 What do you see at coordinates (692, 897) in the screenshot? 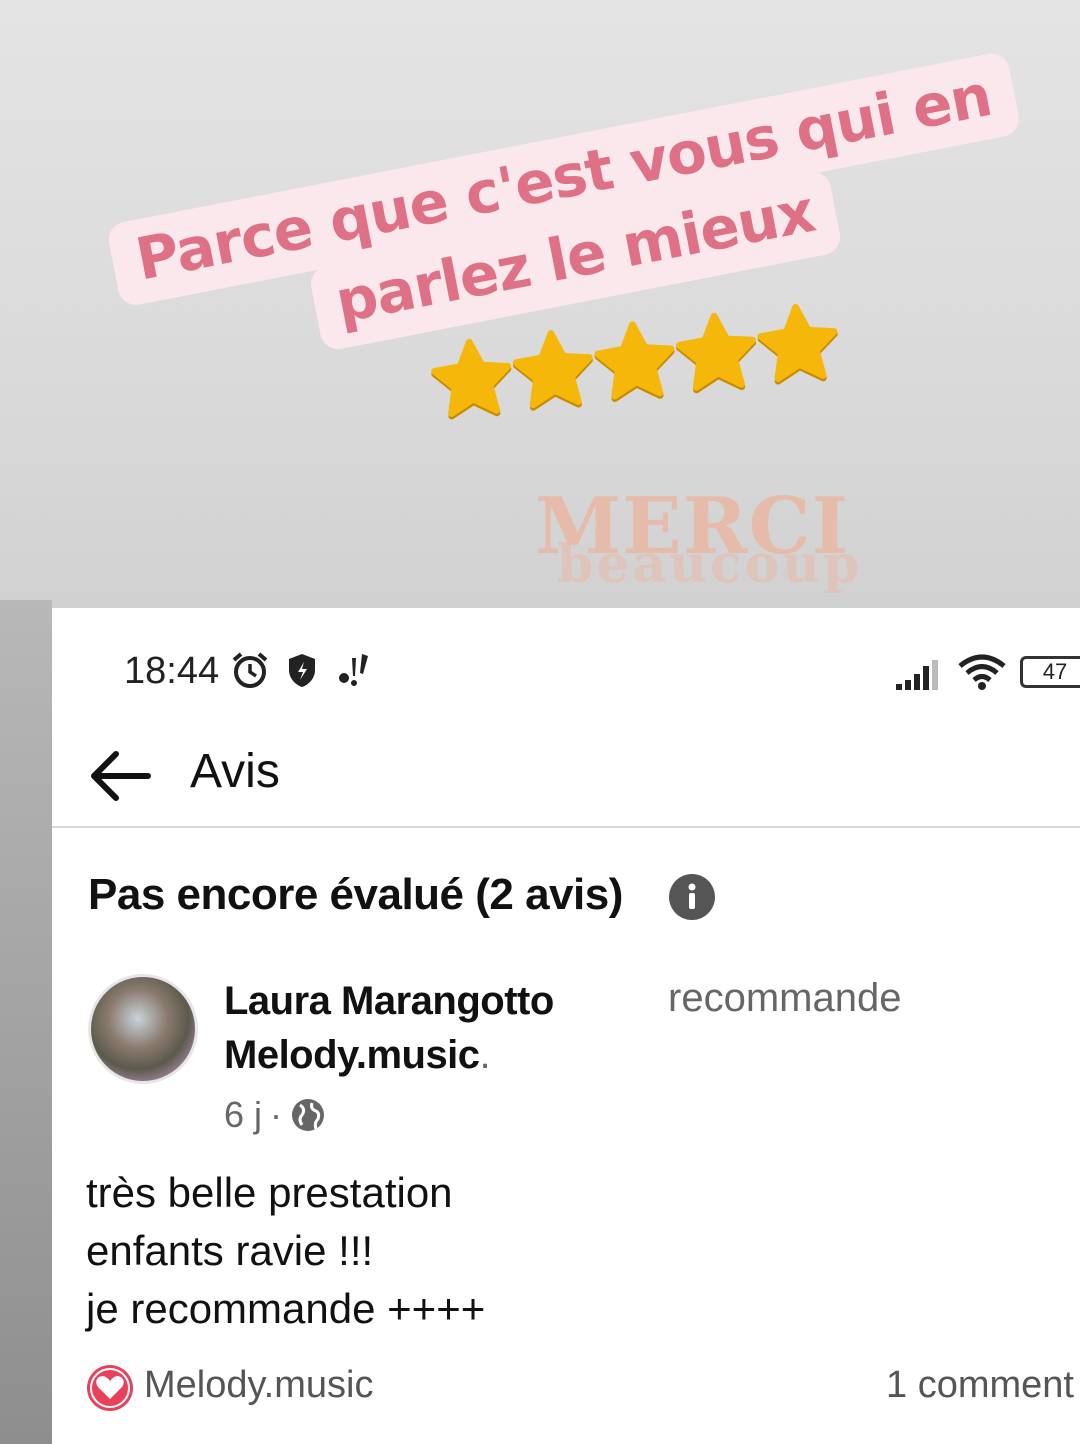
I see `info-icon` at bounding box center [692, 897].